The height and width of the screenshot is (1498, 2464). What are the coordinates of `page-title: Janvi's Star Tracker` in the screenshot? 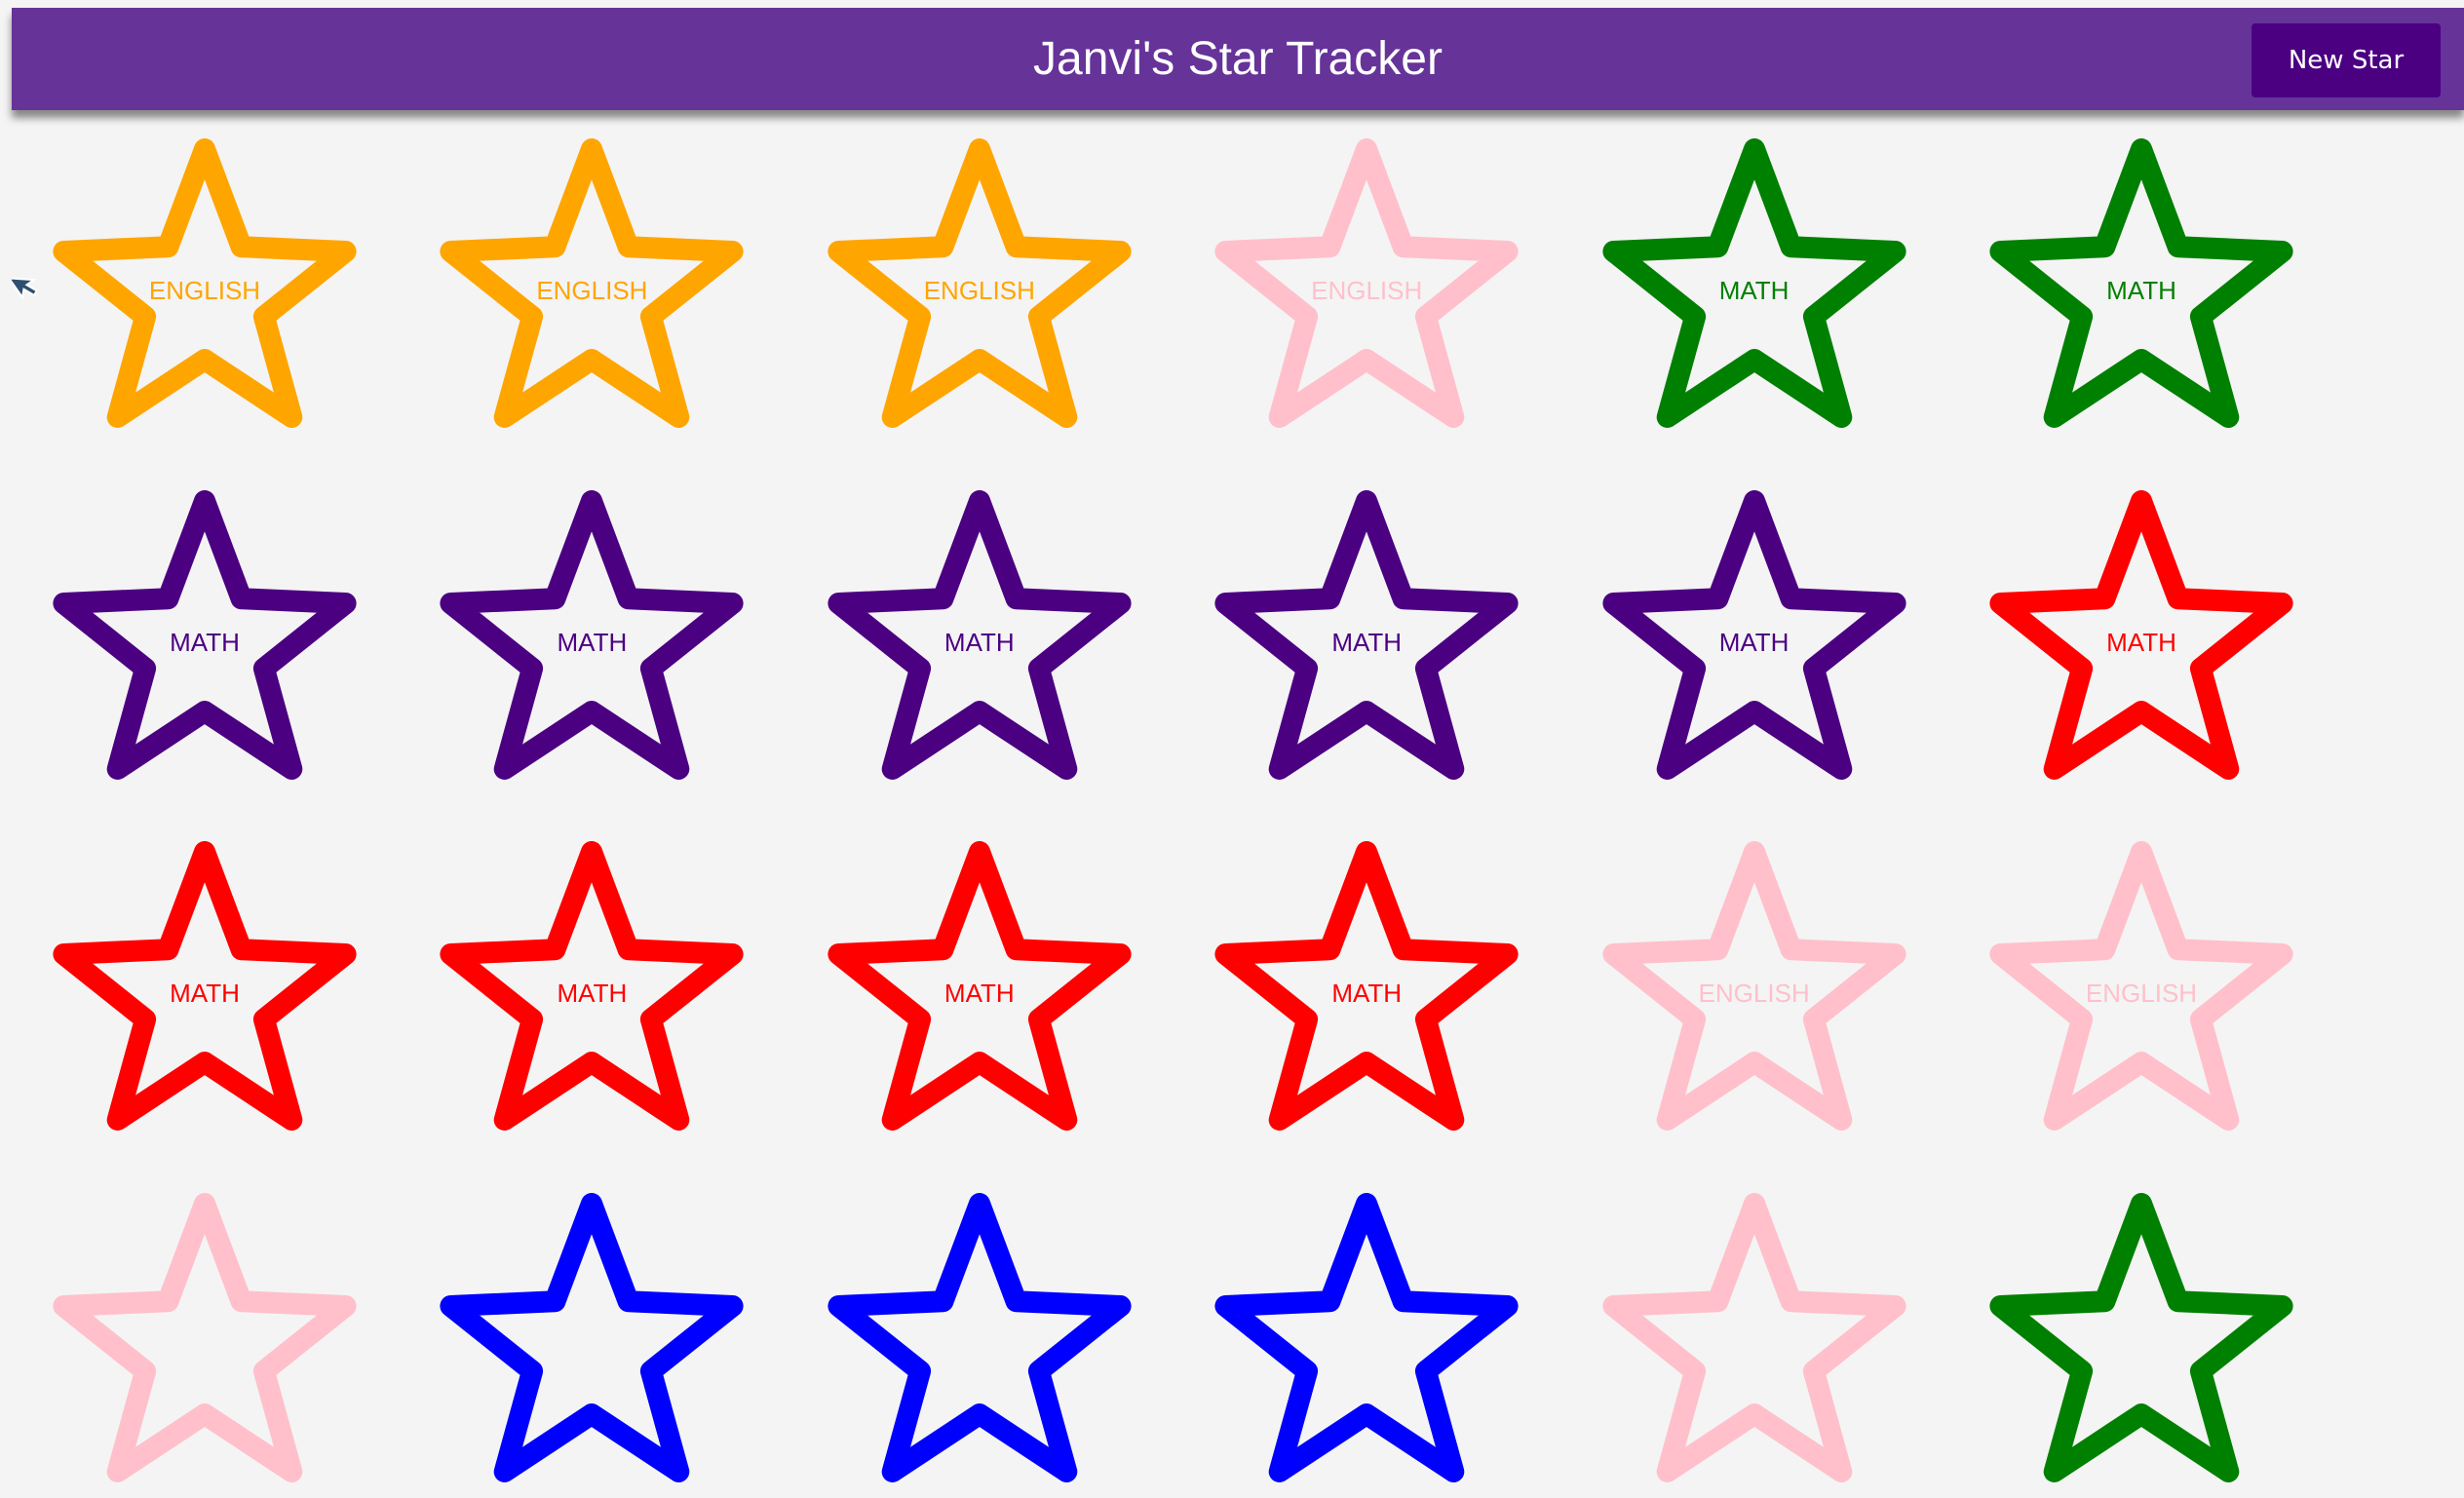 It's located at (1238, 59).